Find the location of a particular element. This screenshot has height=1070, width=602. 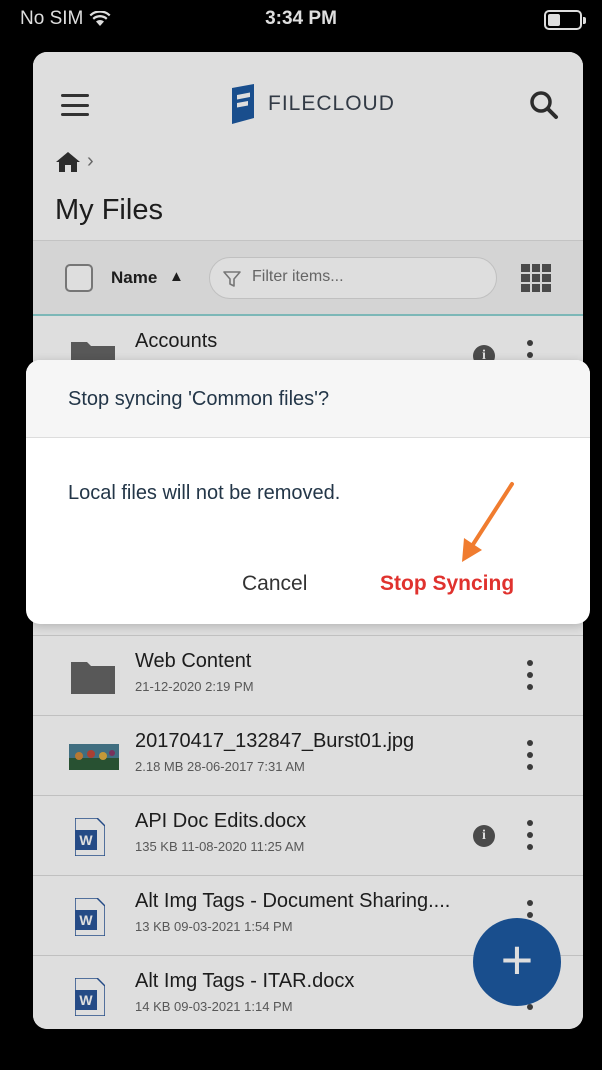

dialog-header: Stop syncing 'Common files'? is located at coordinates (308, 399).